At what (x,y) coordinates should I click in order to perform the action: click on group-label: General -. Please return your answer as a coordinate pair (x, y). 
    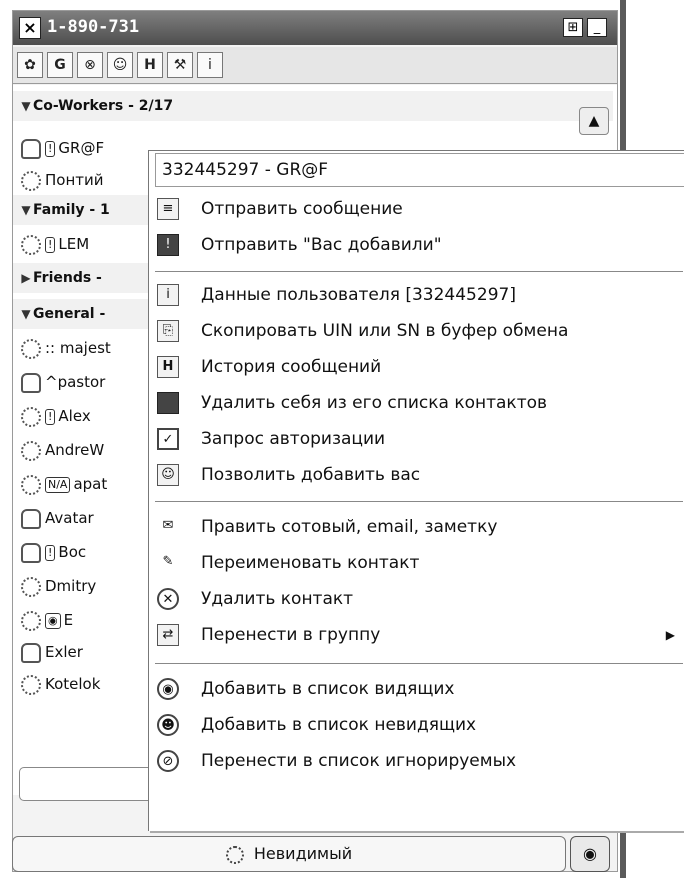
    Looking at the image, I should click on (69, 314).